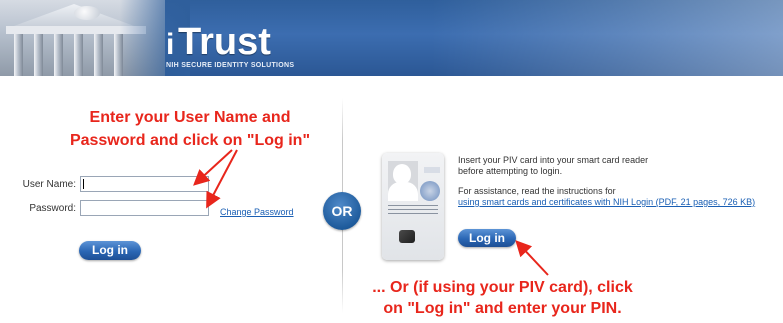  I want to click on login-button: Log in, so click(110, 250).